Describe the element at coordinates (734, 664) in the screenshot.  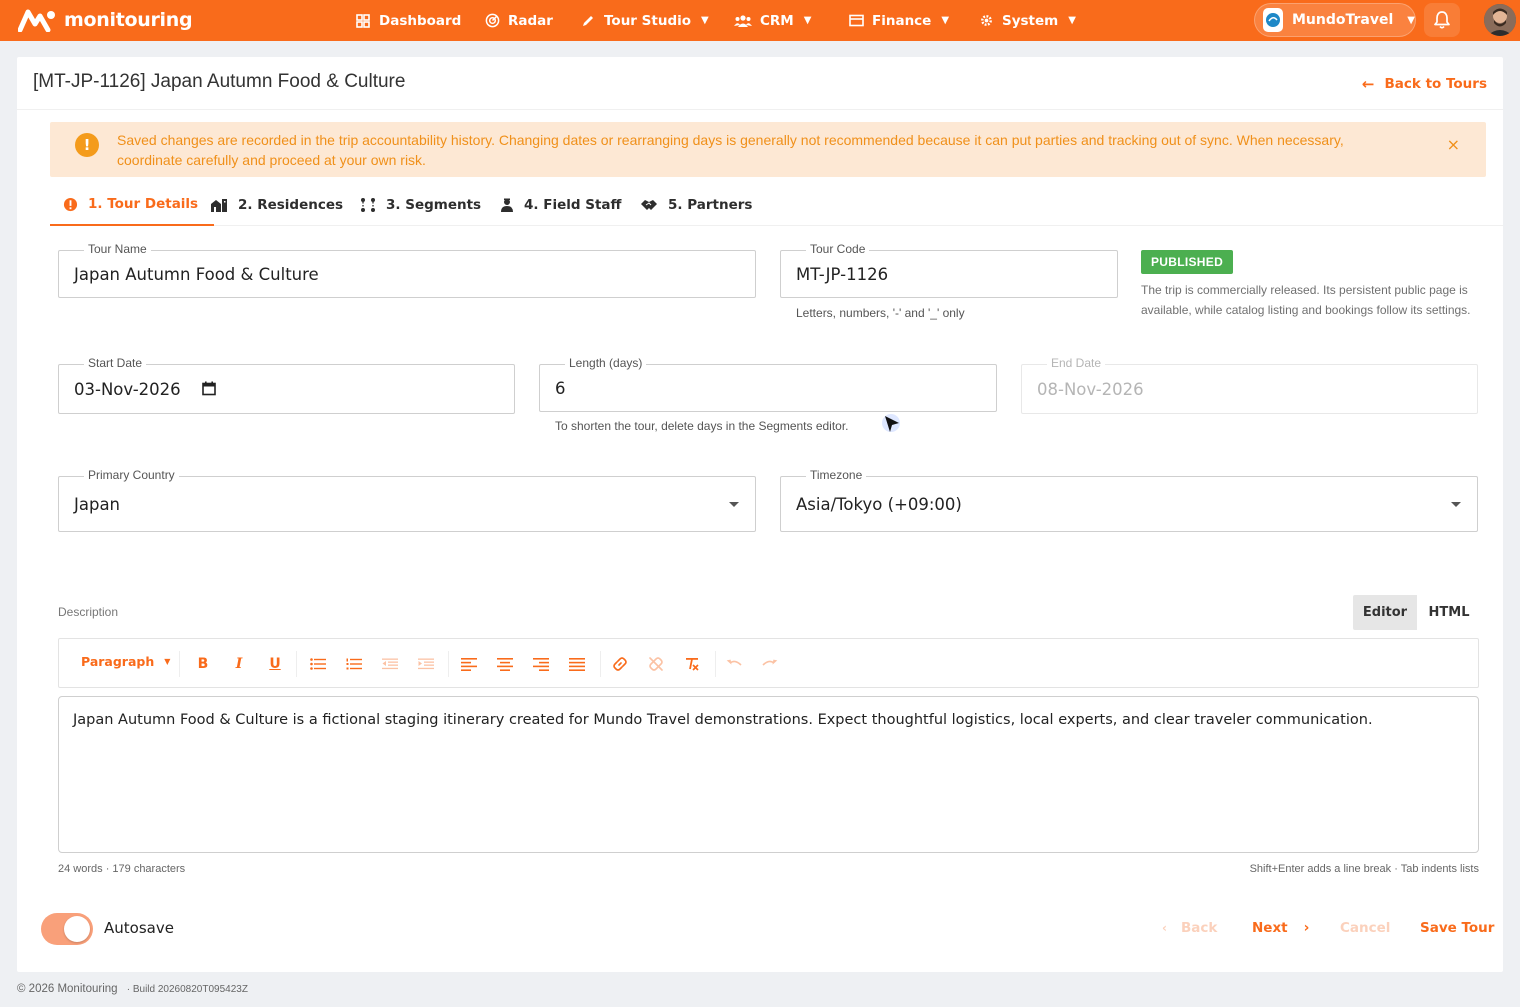
I see `undo-button` at that location.